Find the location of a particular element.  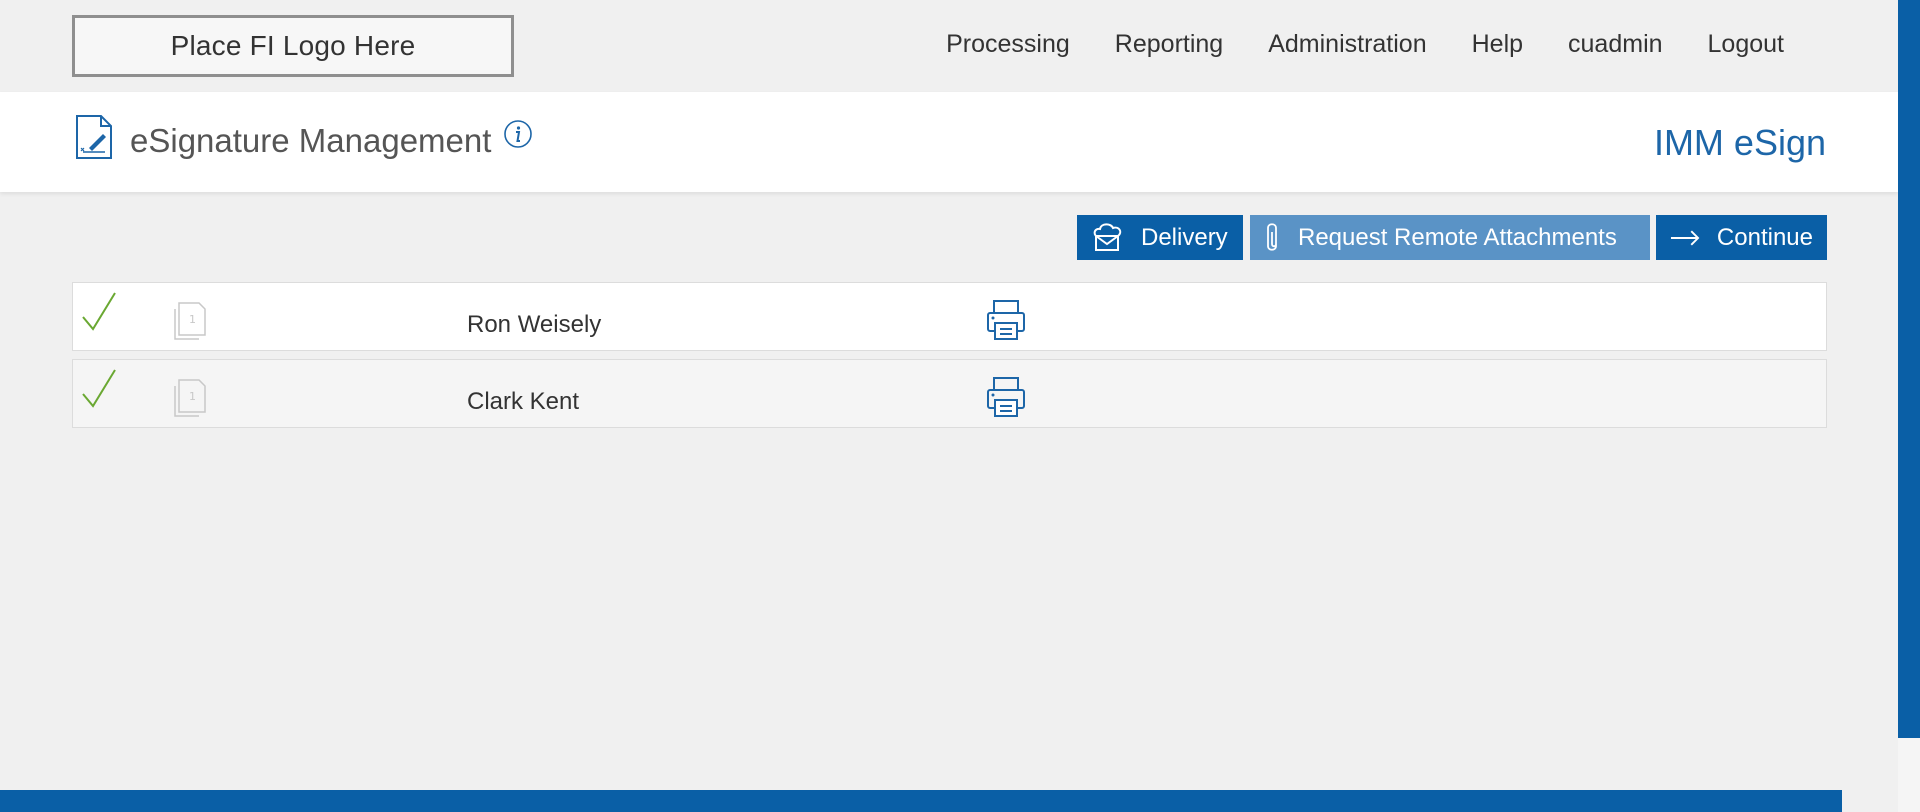

delivery-button: Delivery is located at coordinates (1160, 237).